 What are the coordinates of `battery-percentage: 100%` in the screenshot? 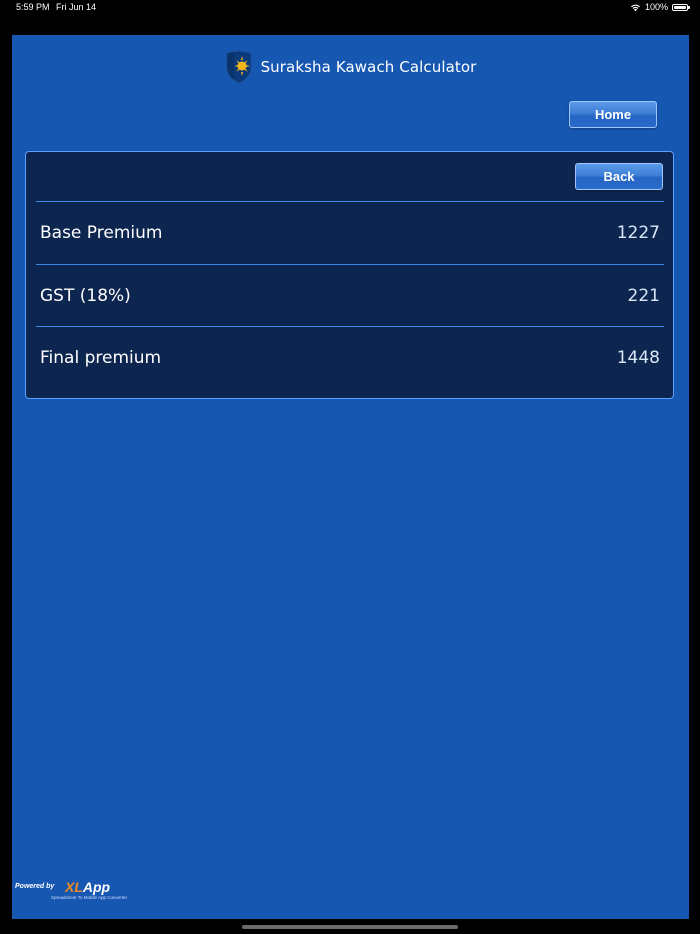 It's located at (656, 7).